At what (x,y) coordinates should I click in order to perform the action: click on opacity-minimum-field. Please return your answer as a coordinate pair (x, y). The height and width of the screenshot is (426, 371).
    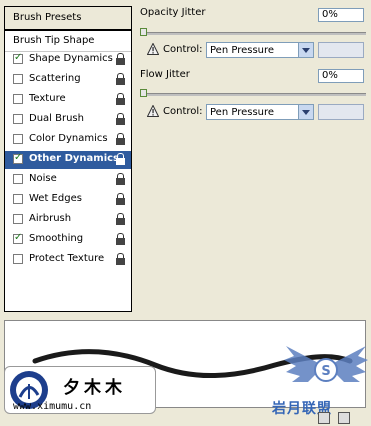
    Looking at the image, I should click on (341, 50).